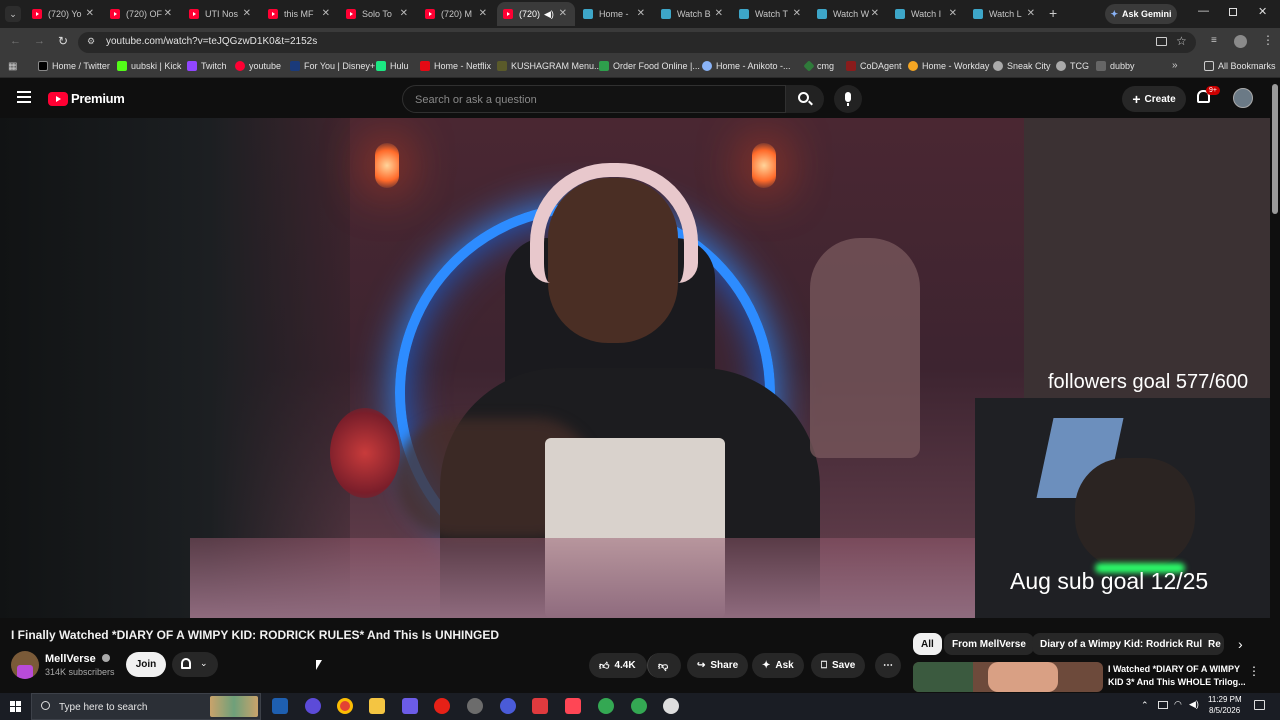  I want to click on browser-tab: (720) M ✕, so click(457, 14).